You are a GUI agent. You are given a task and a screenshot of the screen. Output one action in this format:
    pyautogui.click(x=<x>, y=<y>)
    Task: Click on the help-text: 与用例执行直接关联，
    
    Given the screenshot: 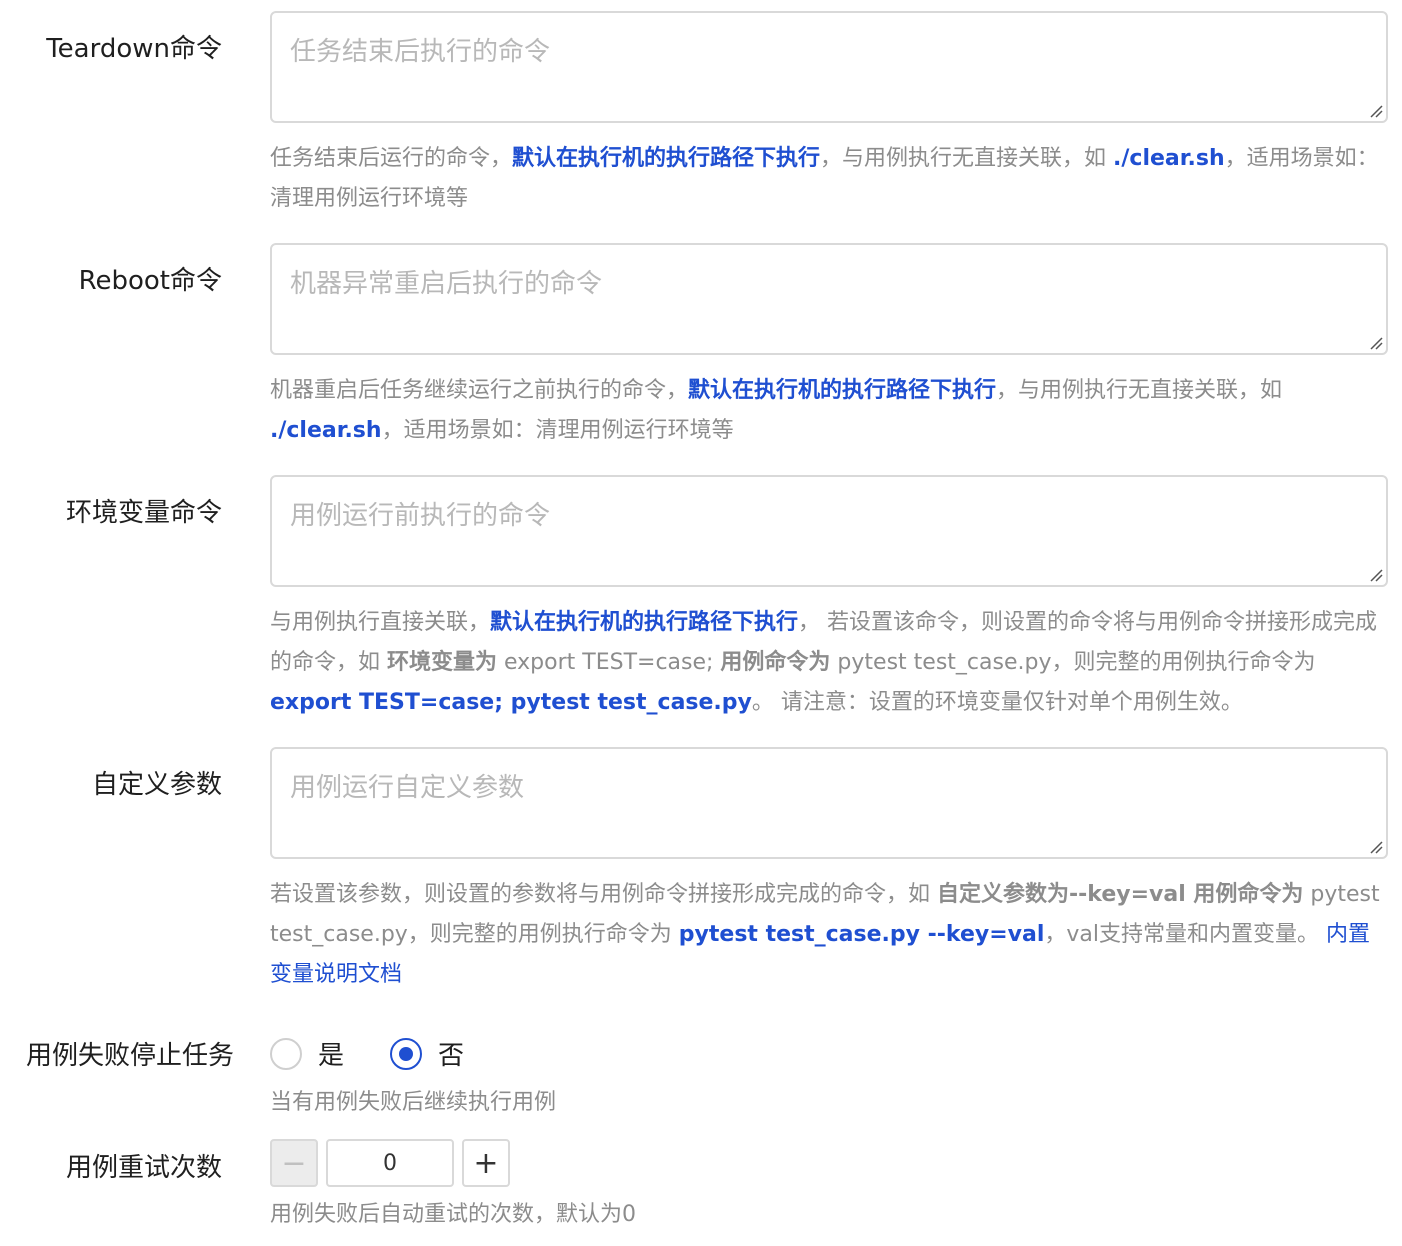 What is the action you would take?
    pyautogui.click(x=380, y=622)
    